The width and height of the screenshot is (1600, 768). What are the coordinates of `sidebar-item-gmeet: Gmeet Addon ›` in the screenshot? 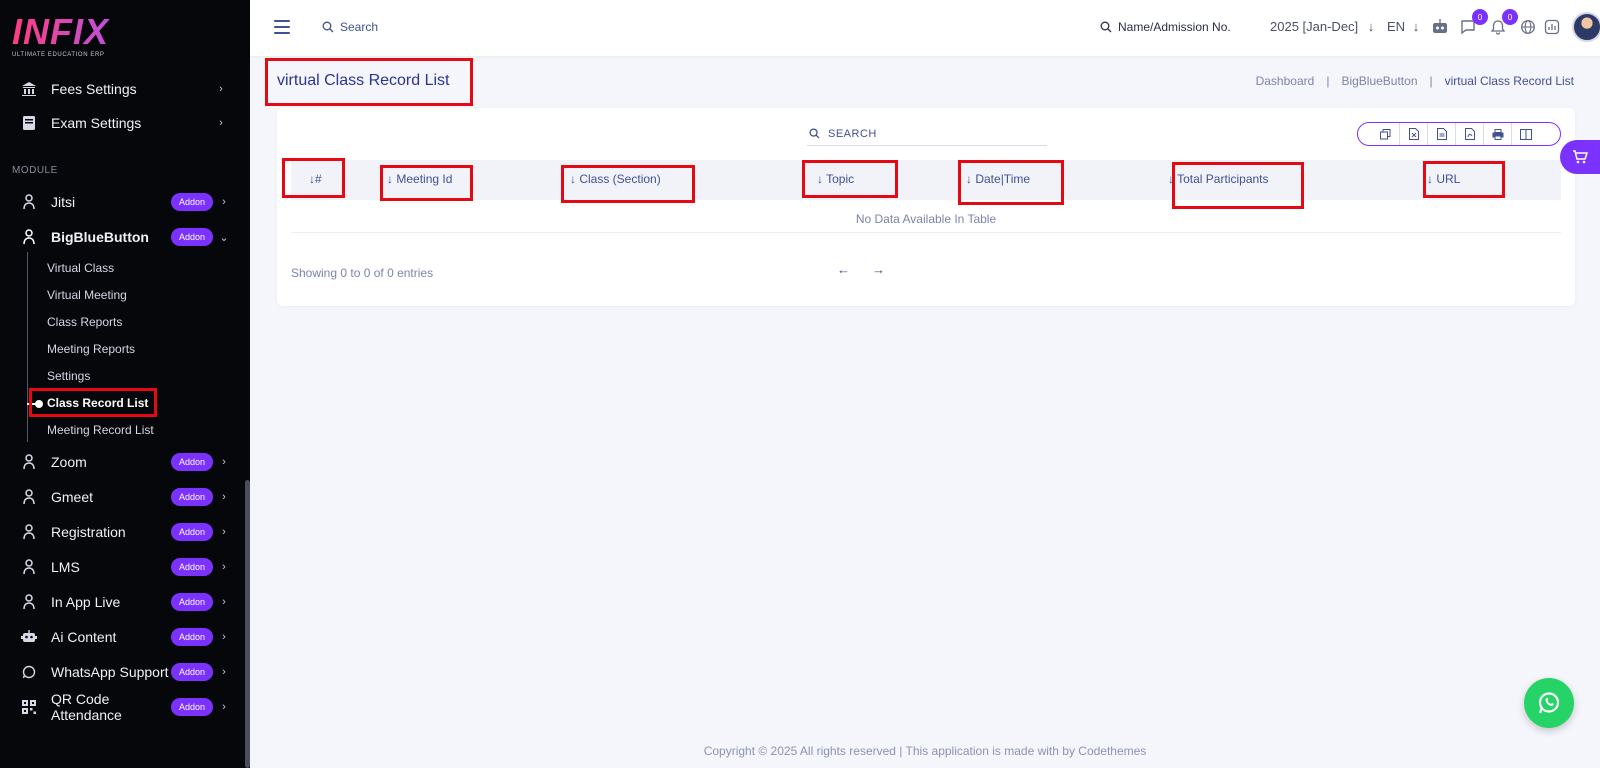 It's located at (122, 497).